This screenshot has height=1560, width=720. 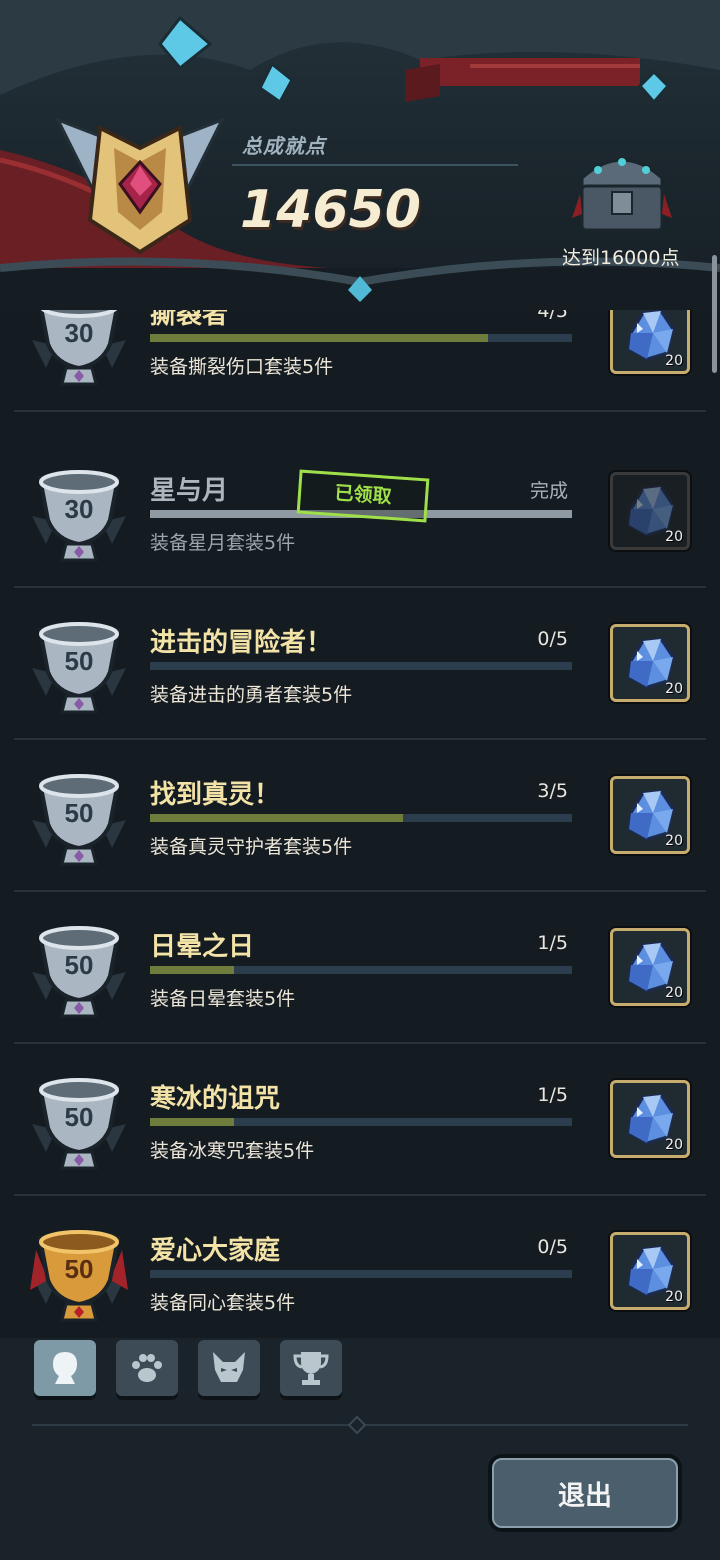 What do you see at coordinates (360, 1449) in the screenshot?
I see `bottom-panel: 退出` at bounding box center [360, 1449].